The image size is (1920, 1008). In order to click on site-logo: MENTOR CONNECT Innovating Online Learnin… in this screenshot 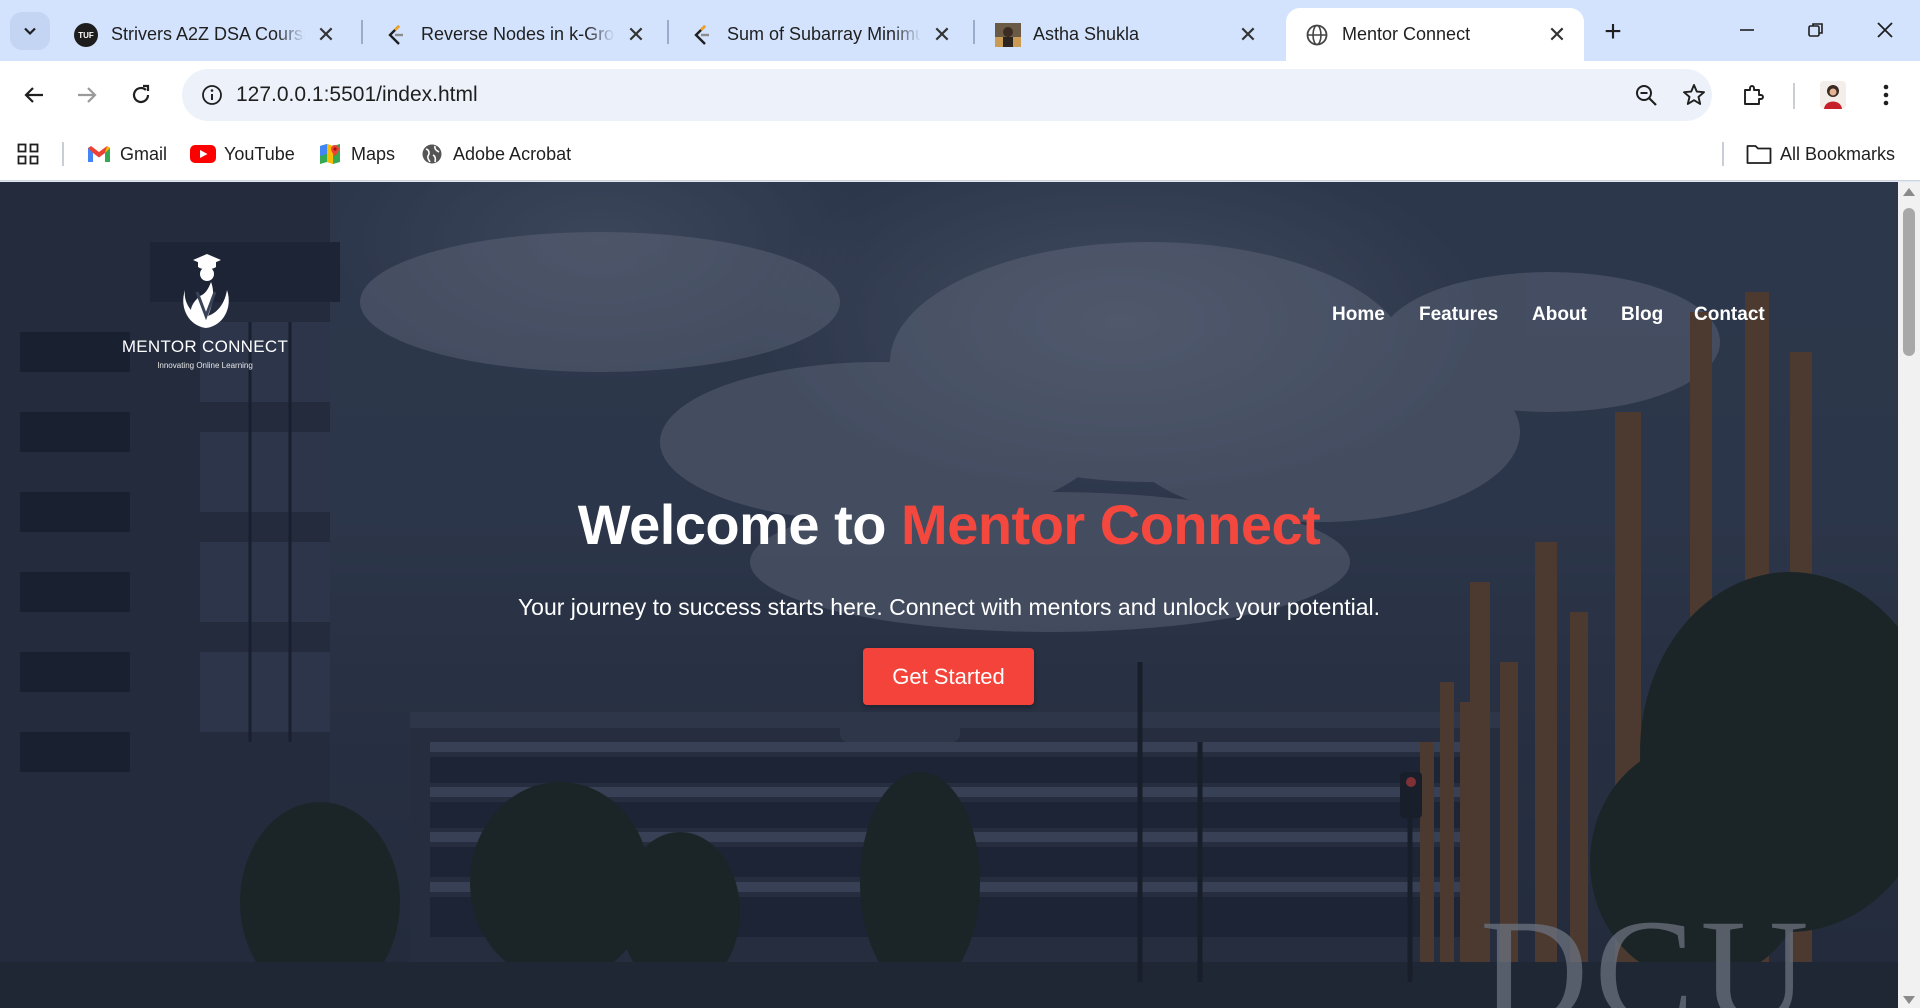, I will do `click(205, 314)`.